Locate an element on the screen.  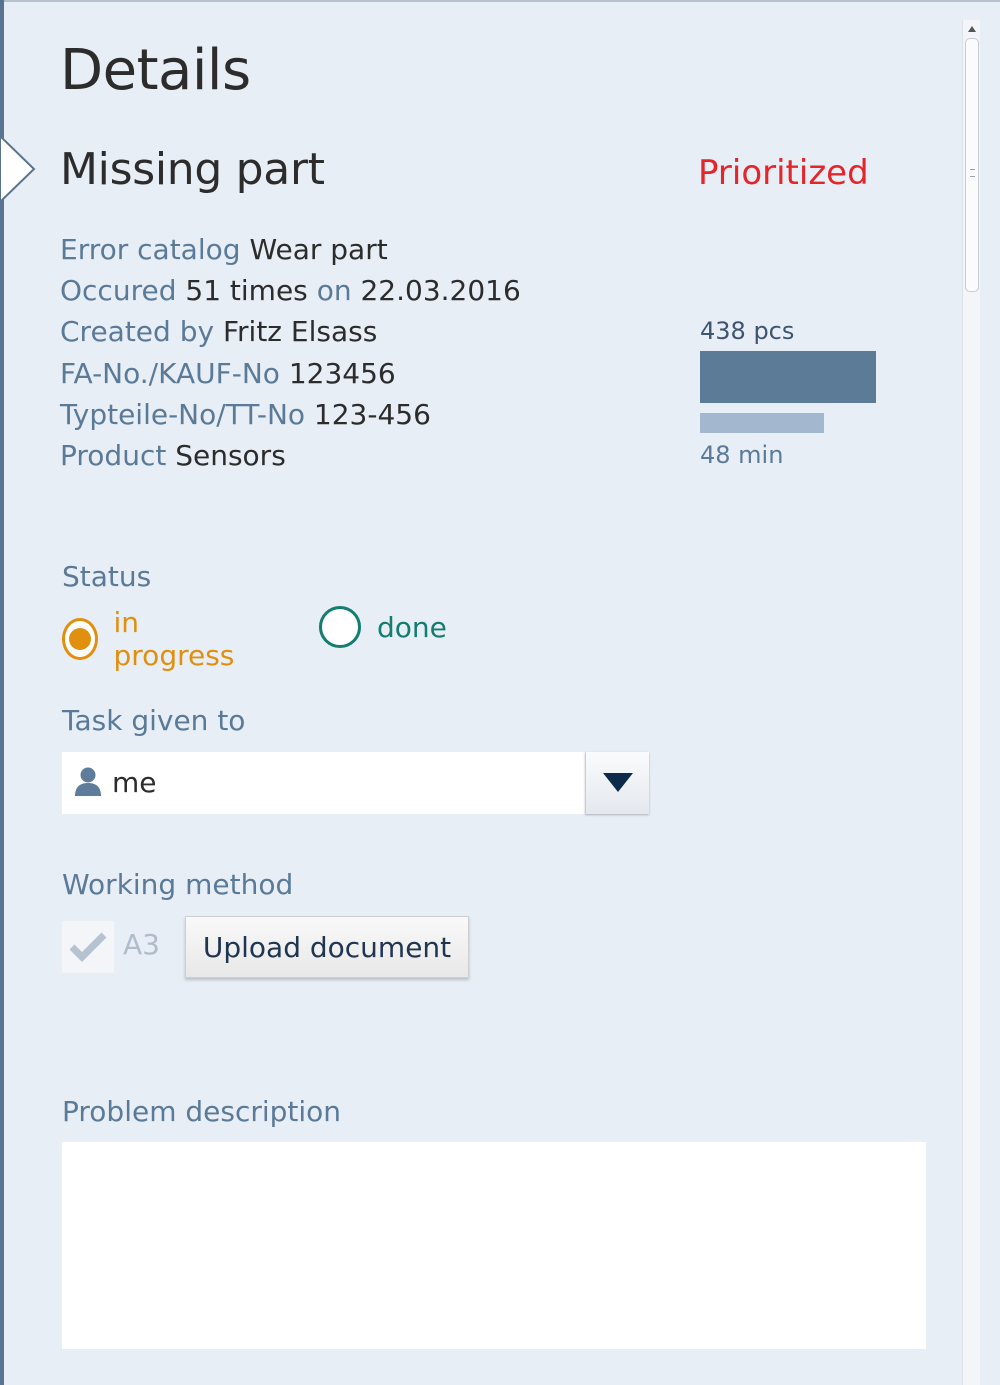
info-row-product: Product Sensors is located at coordinates (290, 455).